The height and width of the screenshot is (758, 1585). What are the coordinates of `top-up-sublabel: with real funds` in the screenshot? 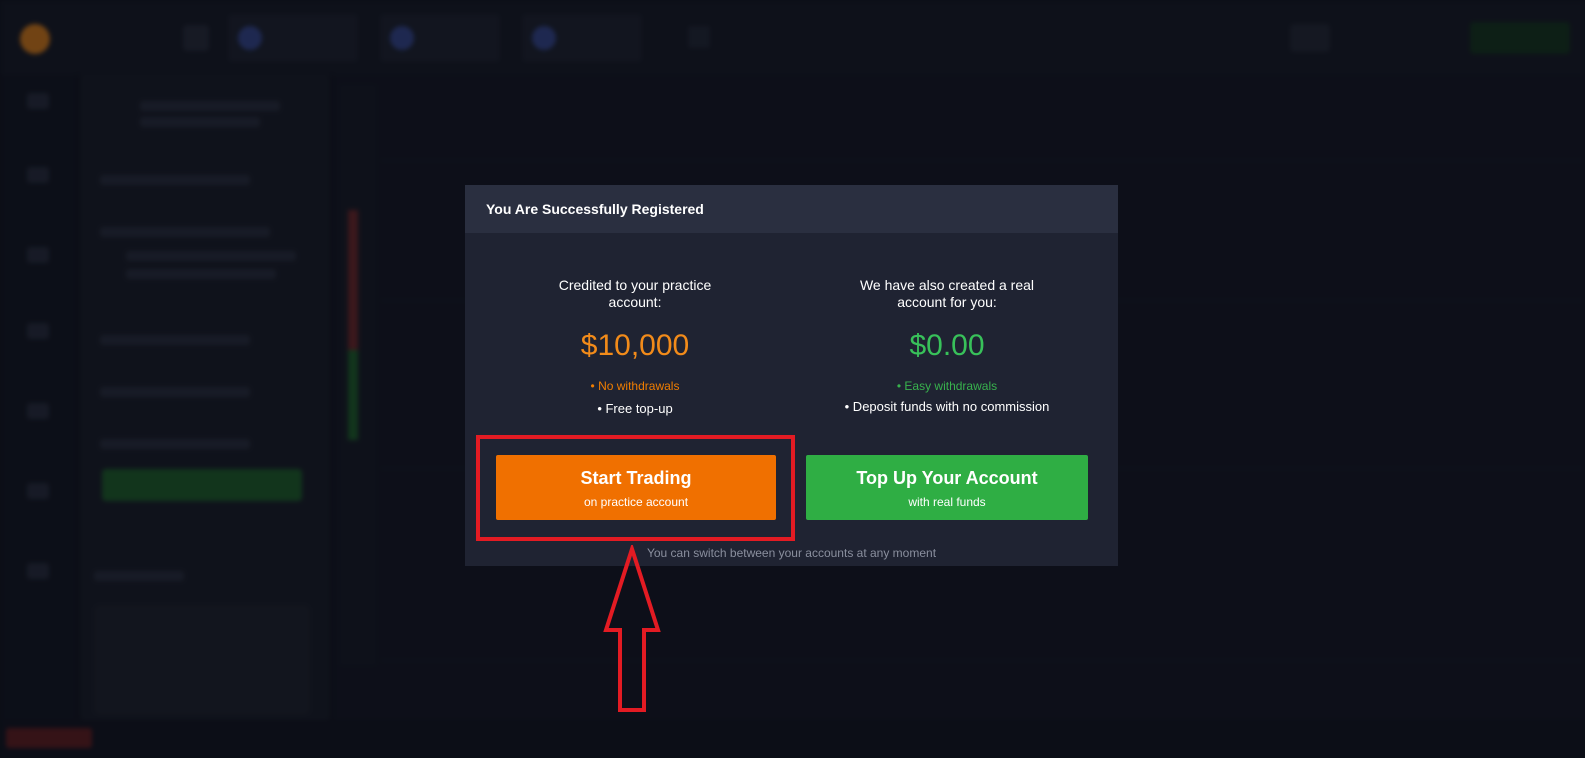 It's located at (947, 502).